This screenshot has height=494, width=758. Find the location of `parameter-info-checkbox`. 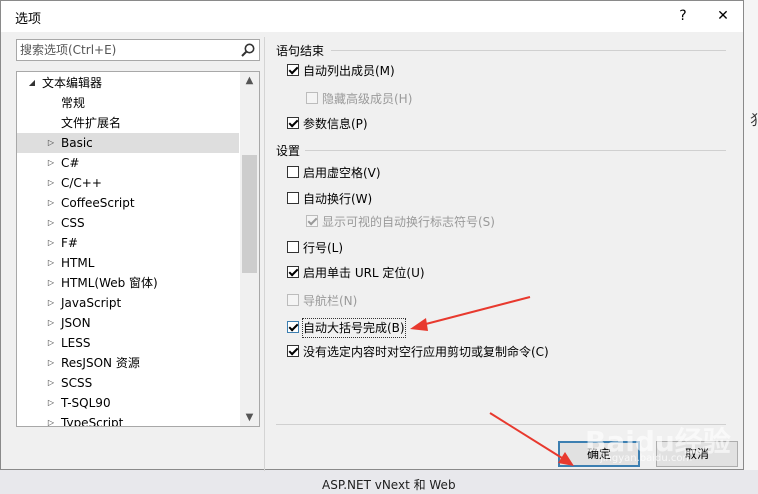

parameter-info-checkbox is located at coordinates (293, 123).